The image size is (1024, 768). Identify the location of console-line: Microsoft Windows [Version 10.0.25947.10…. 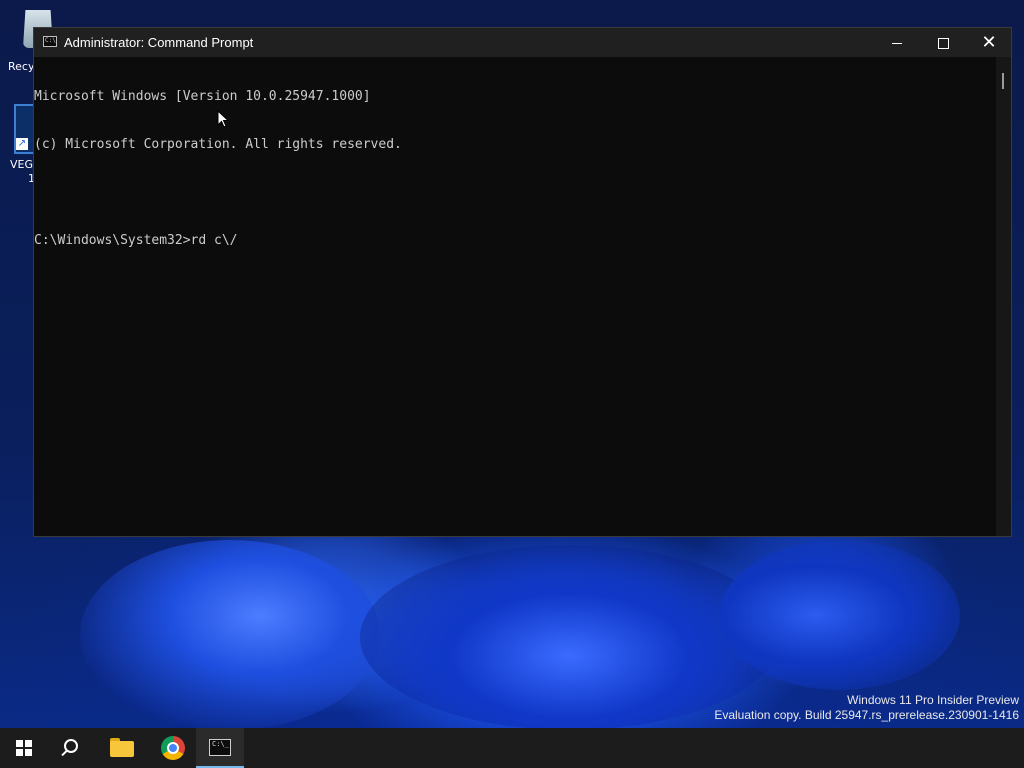
(202, 96).